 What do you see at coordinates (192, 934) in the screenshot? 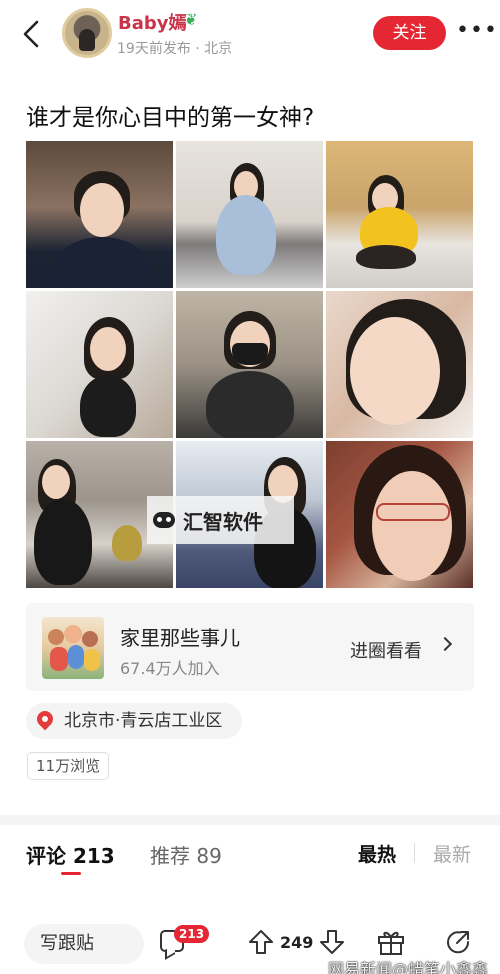
I see `comment-count-badge: 213` at bounding box center [192, 934].